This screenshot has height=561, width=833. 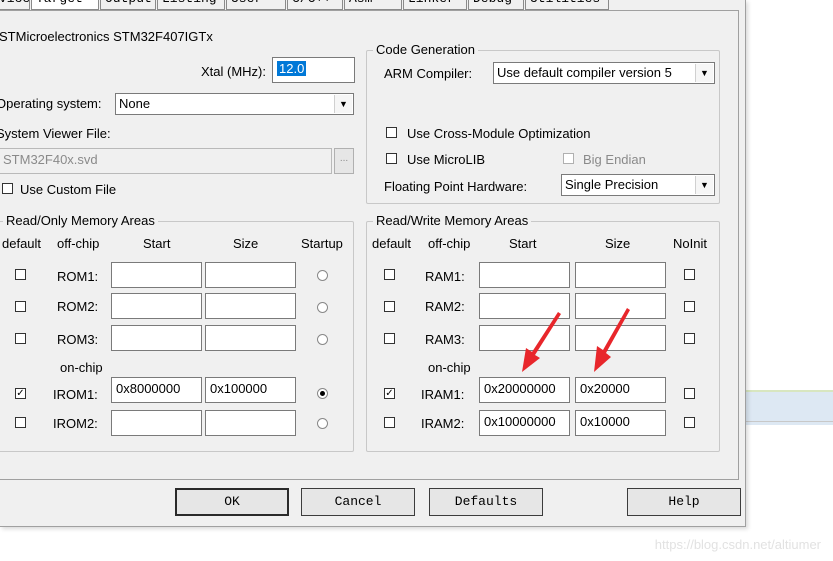 What do you see at coordinates (232, 502) in the screenshot?
I see `ok-button: OK` at bounding box center [232, 502].